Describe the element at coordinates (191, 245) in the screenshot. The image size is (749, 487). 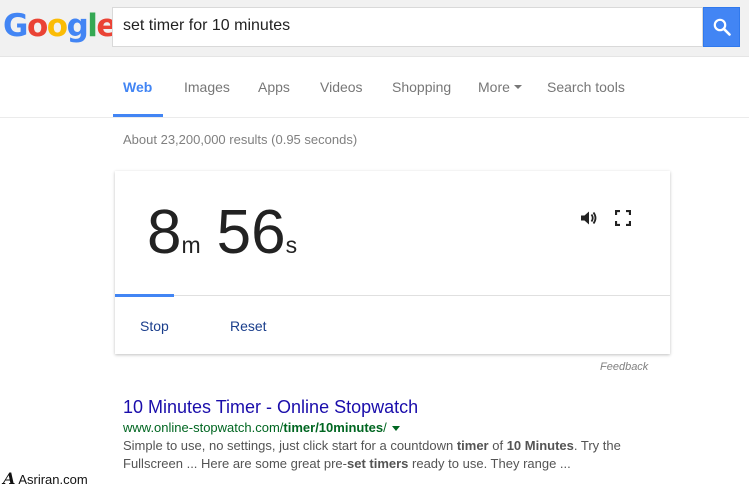
I see `timer-minutes-unit: m` at that location.